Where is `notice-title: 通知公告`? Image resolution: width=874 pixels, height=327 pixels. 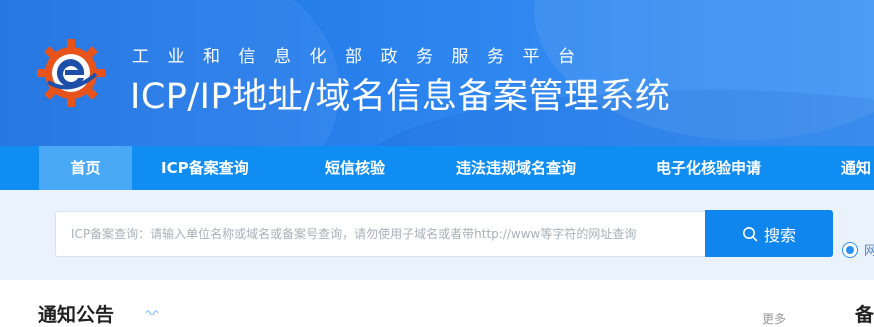
notice-title: 通知公告 is located at coordinates (76, 315).